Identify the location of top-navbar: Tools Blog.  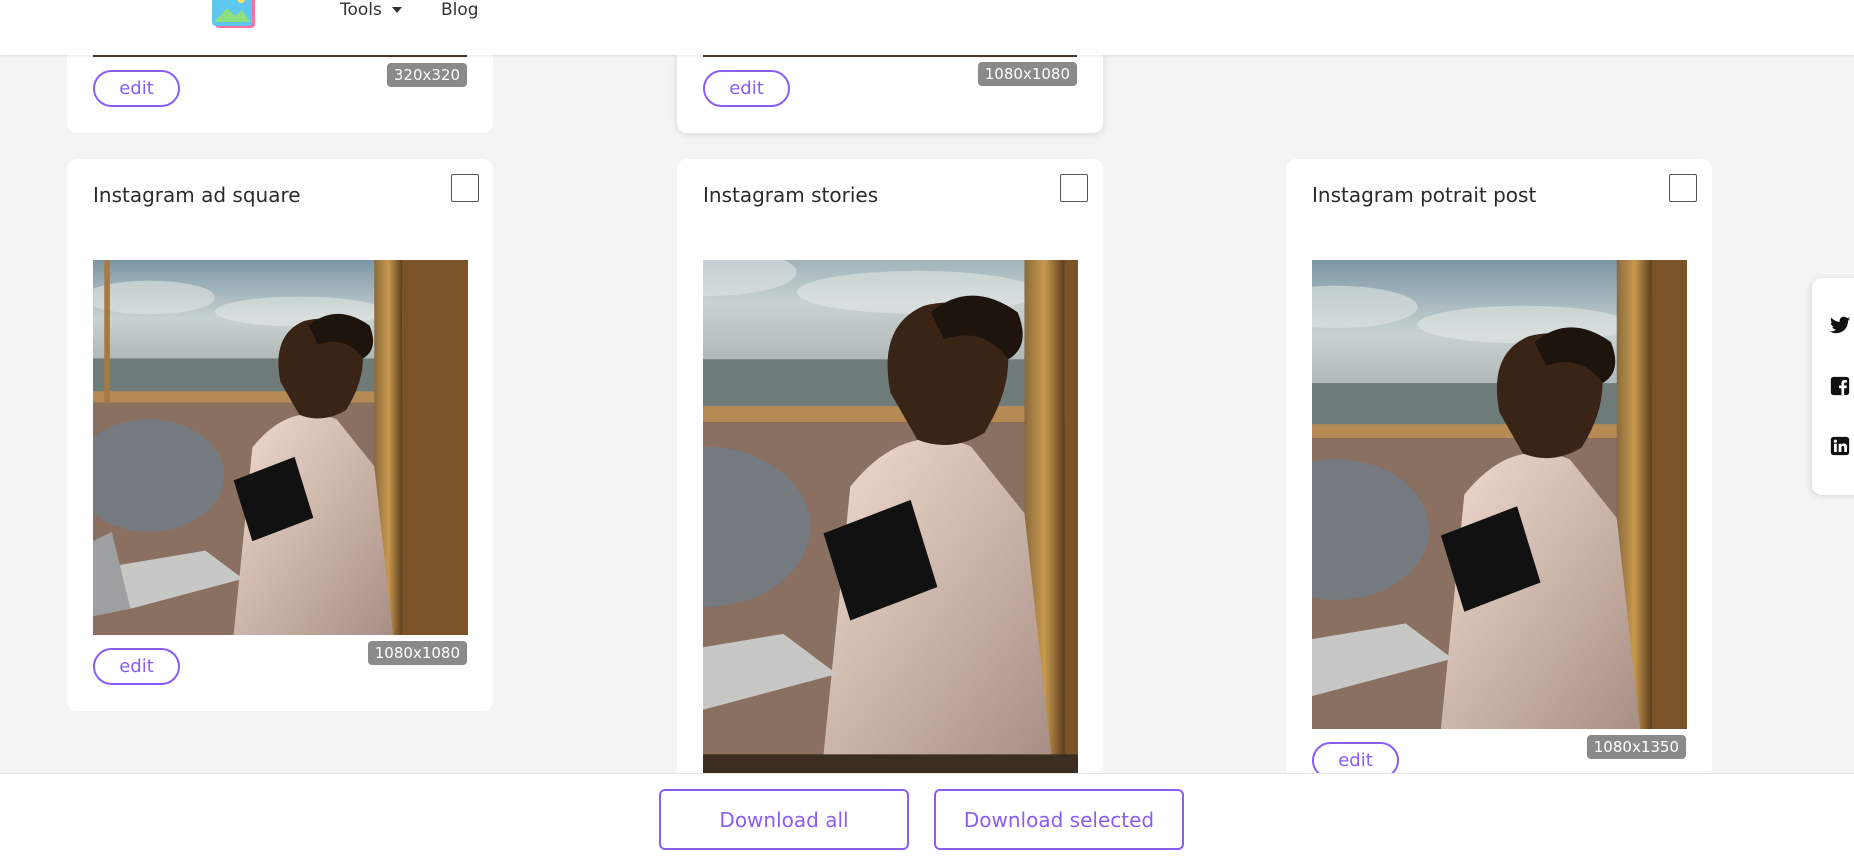
(927, 27).